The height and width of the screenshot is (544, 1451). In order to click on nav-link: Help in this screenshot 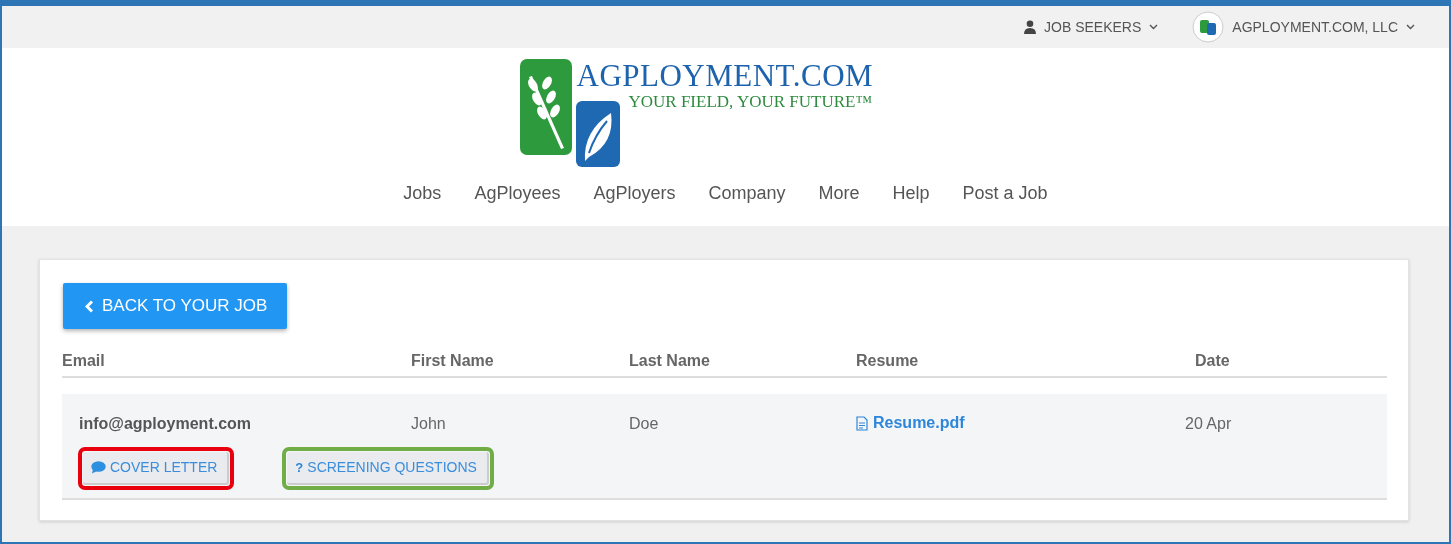, I will do `click(911, 193)`.